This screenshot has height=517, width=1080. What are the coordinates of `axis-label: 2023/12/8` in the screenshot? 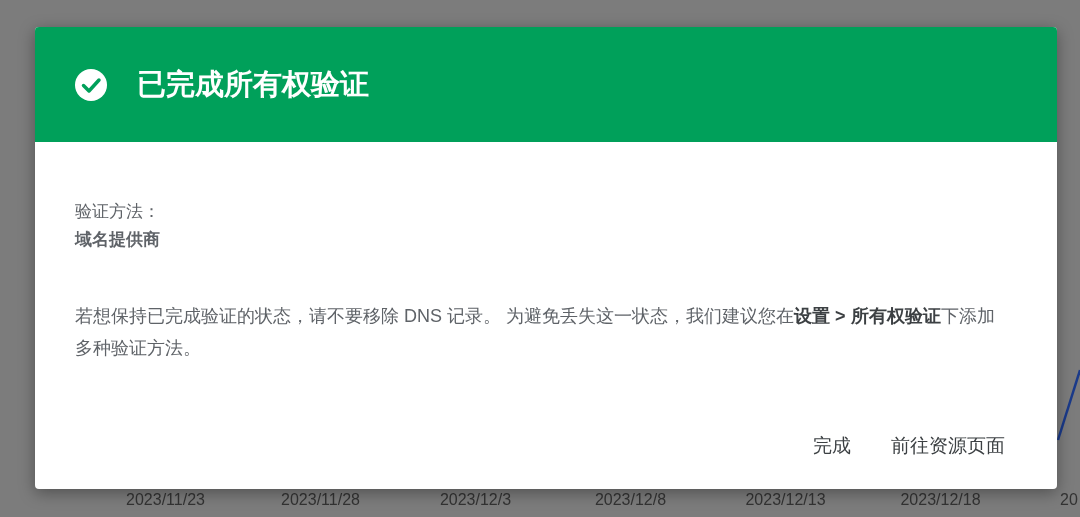 It's located at (630, 500).